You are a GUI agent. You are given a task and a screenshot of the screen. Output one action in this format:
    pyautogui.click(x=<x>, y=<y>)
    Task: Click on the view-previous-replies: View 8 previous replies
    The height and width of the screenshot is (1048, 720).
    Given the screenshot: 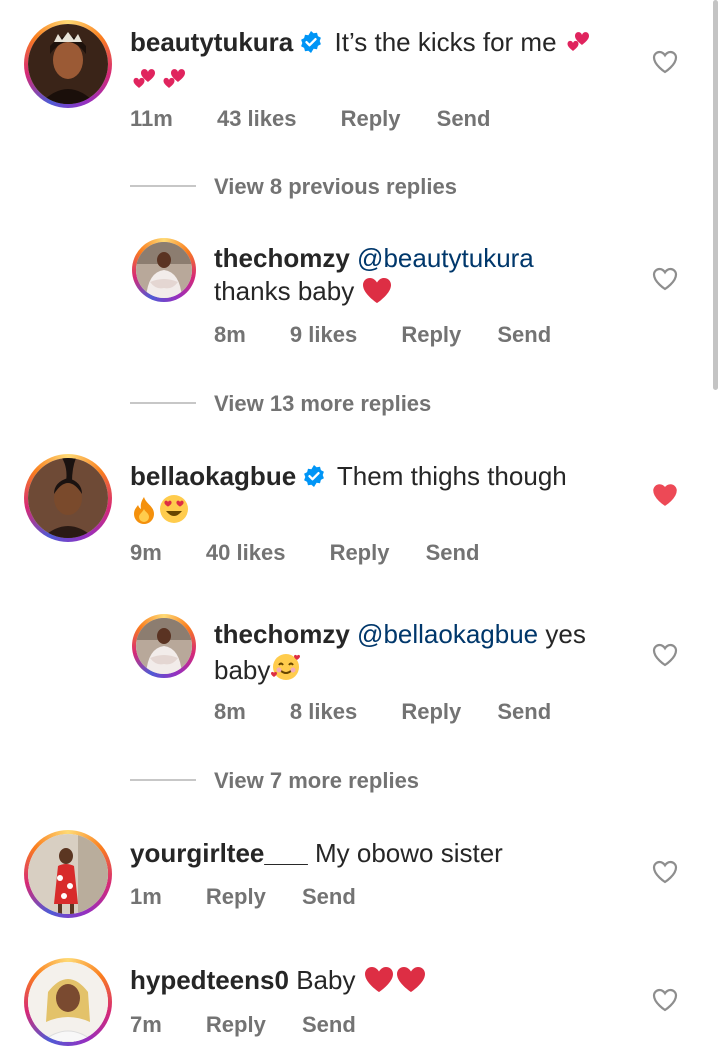 What is the action you would take?
    pyautogui.click(x=335, y=187)
    